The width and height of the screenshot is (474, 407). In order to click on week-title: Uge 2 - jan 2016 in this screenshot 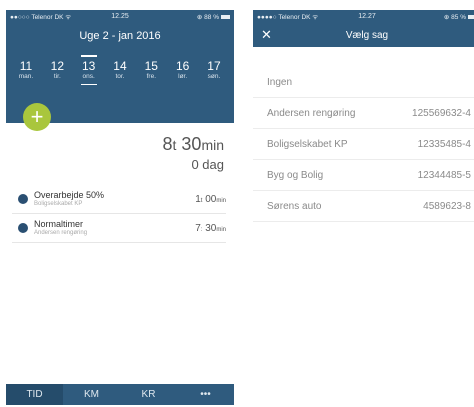, I will do `click(120, 36)`.